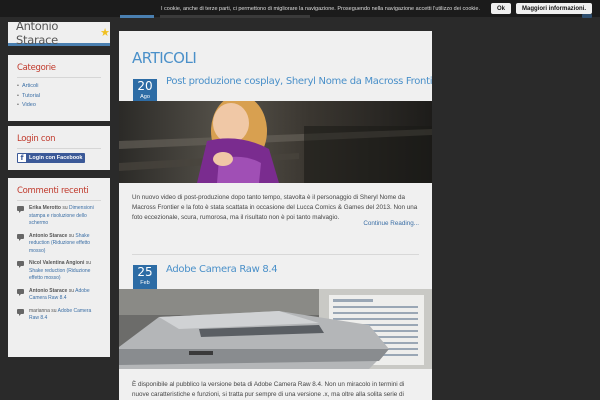 The width and height of the screenshot is (600, 400). Describe the element at coordinates (275, 254) in the screenshot. I see `post-divider` at that location.